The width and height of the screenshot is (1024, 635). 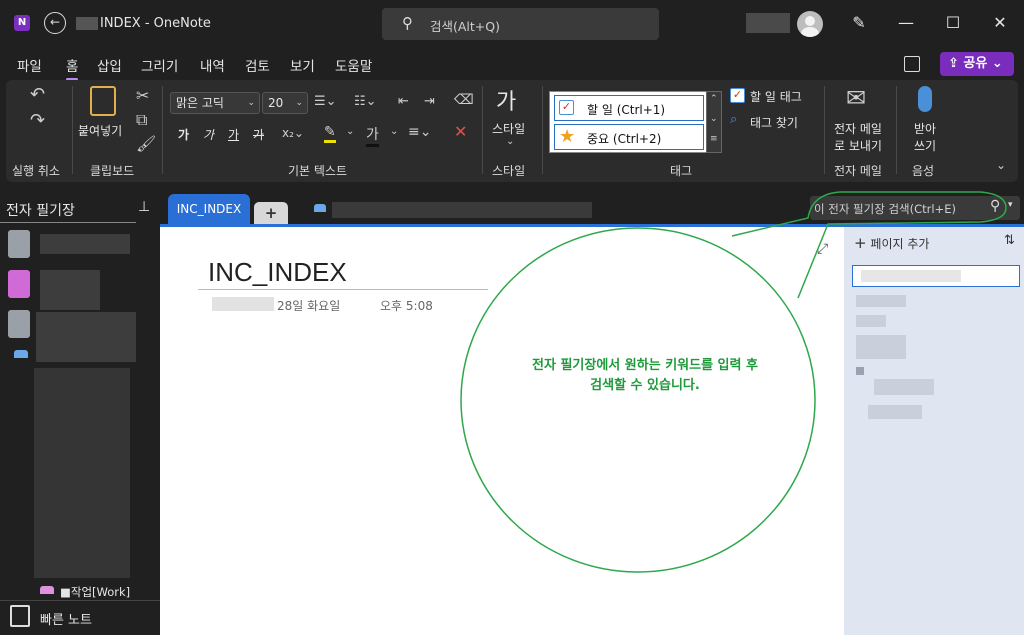 I want to click on section-item-work: ■작업[Work], so click(x=95, y=592).